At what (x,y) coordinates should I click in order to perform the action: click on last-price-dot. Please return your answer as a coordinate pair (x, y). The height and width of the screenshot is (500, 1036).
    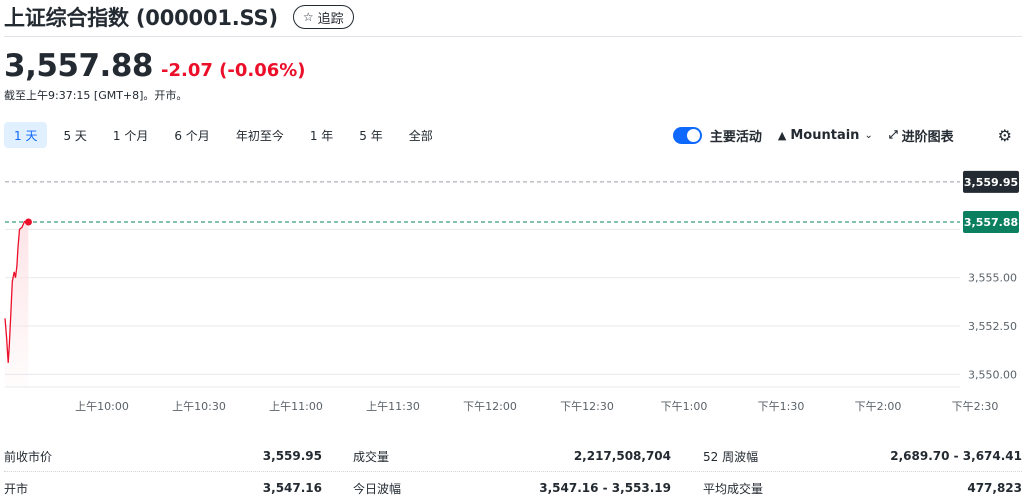
    Looking at the image, I should click on (28, 222).